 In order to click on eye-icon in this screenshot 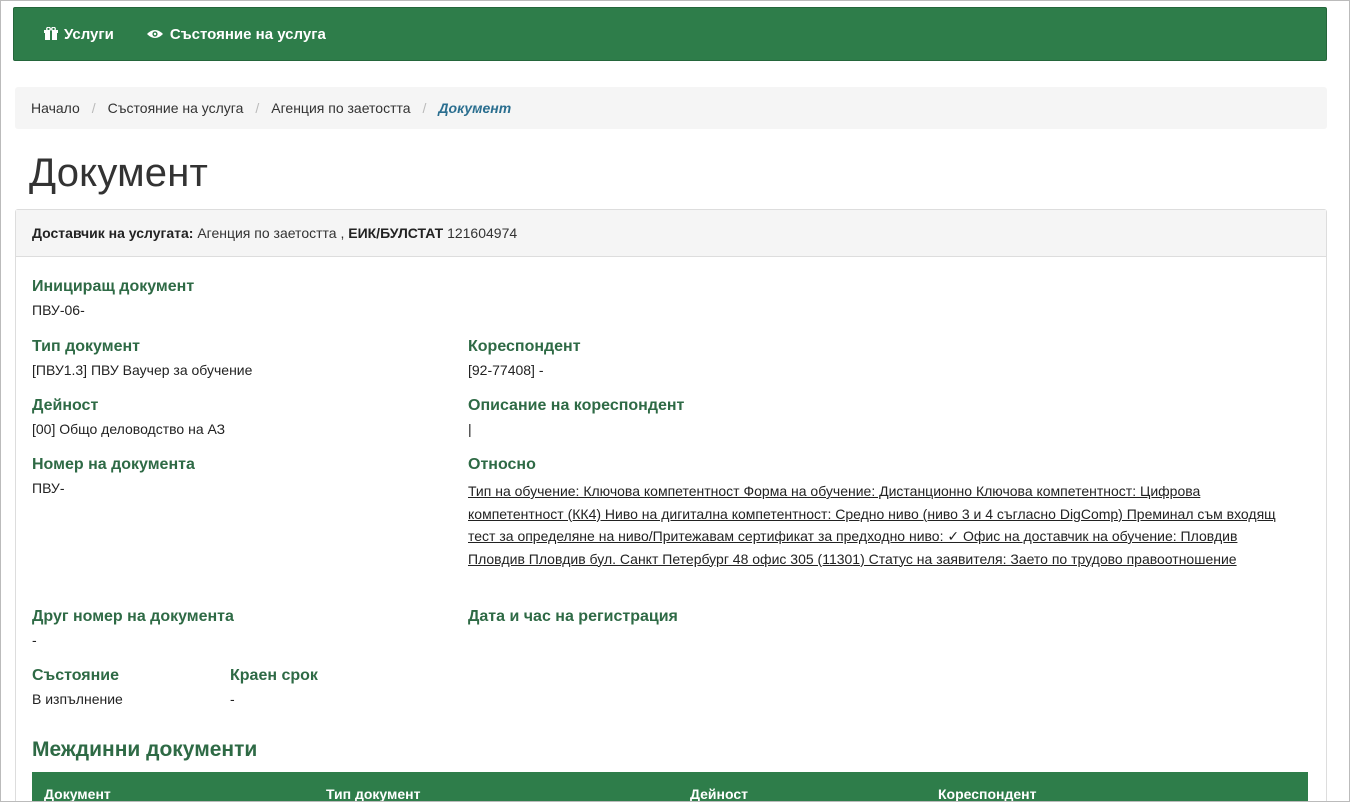, I will do `click(154, 34)`.